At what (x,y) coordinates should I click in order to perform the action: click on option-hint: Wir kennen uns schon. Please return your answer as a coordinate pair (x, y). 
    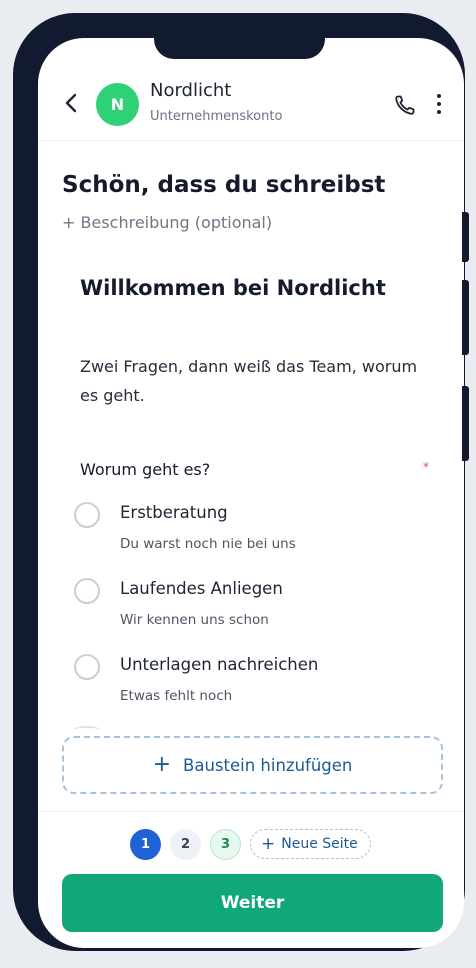
    Looking at the image, I should click on (194, 620).